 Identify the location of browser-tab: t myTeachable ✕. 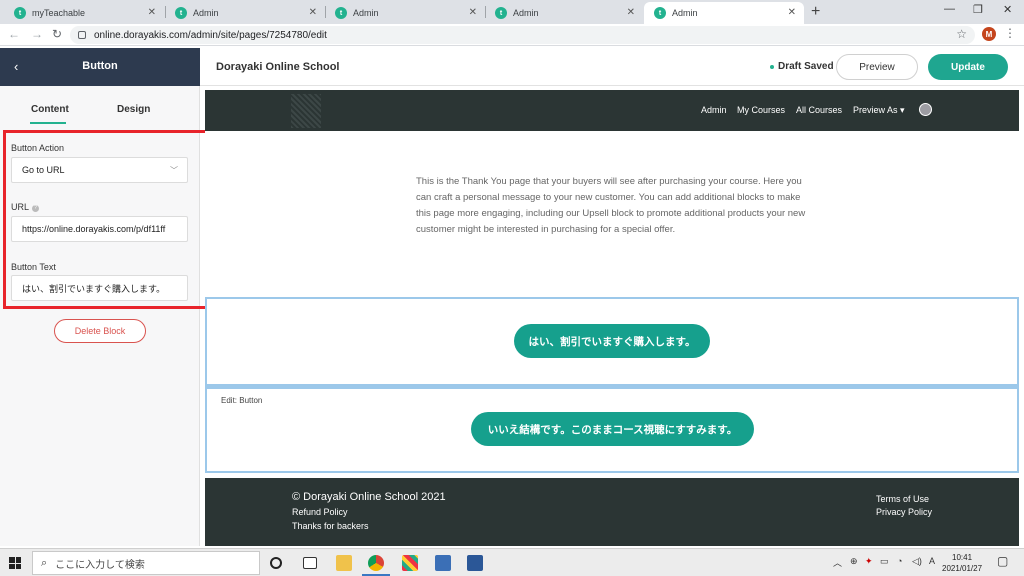
(84, 13).